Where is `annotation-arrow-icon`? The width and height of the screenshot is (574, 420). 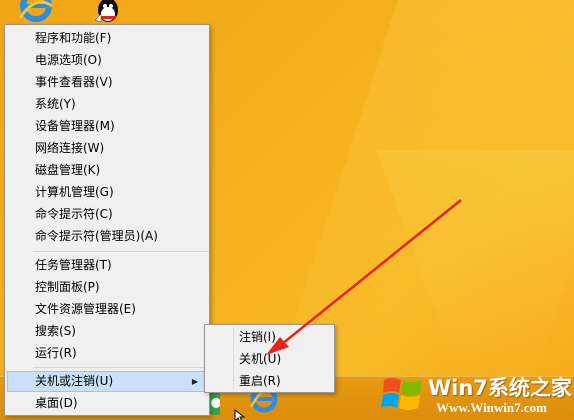 annotation-arrow-icon is located at coordinates (364, 277).